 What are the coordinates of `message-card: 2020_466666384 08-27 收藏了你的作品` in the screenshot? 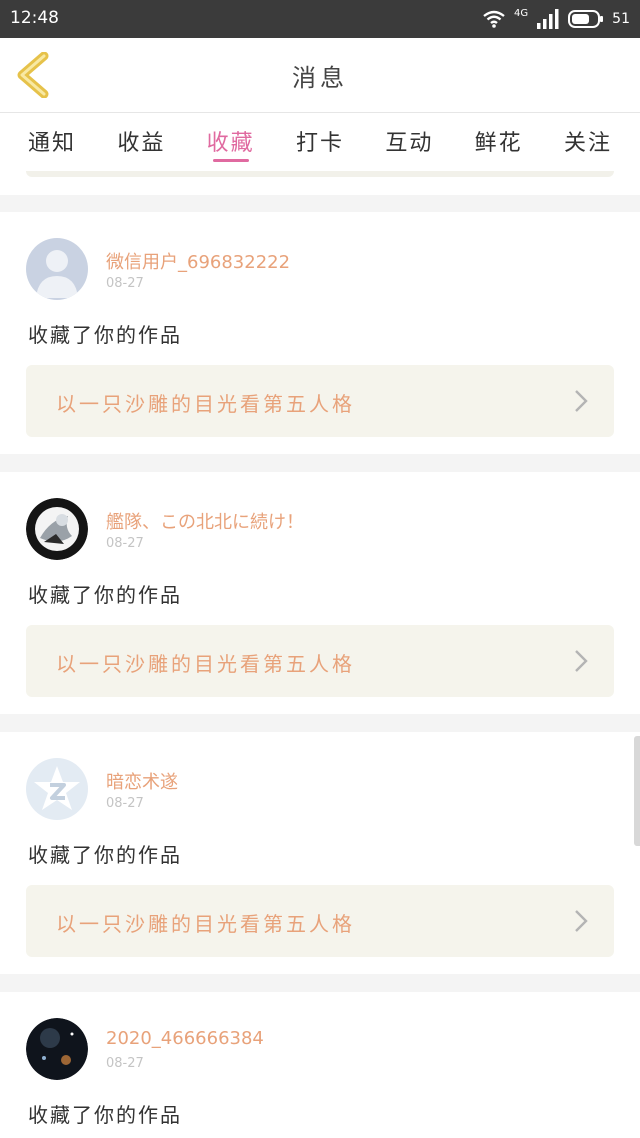 It's located at (320, 1065).